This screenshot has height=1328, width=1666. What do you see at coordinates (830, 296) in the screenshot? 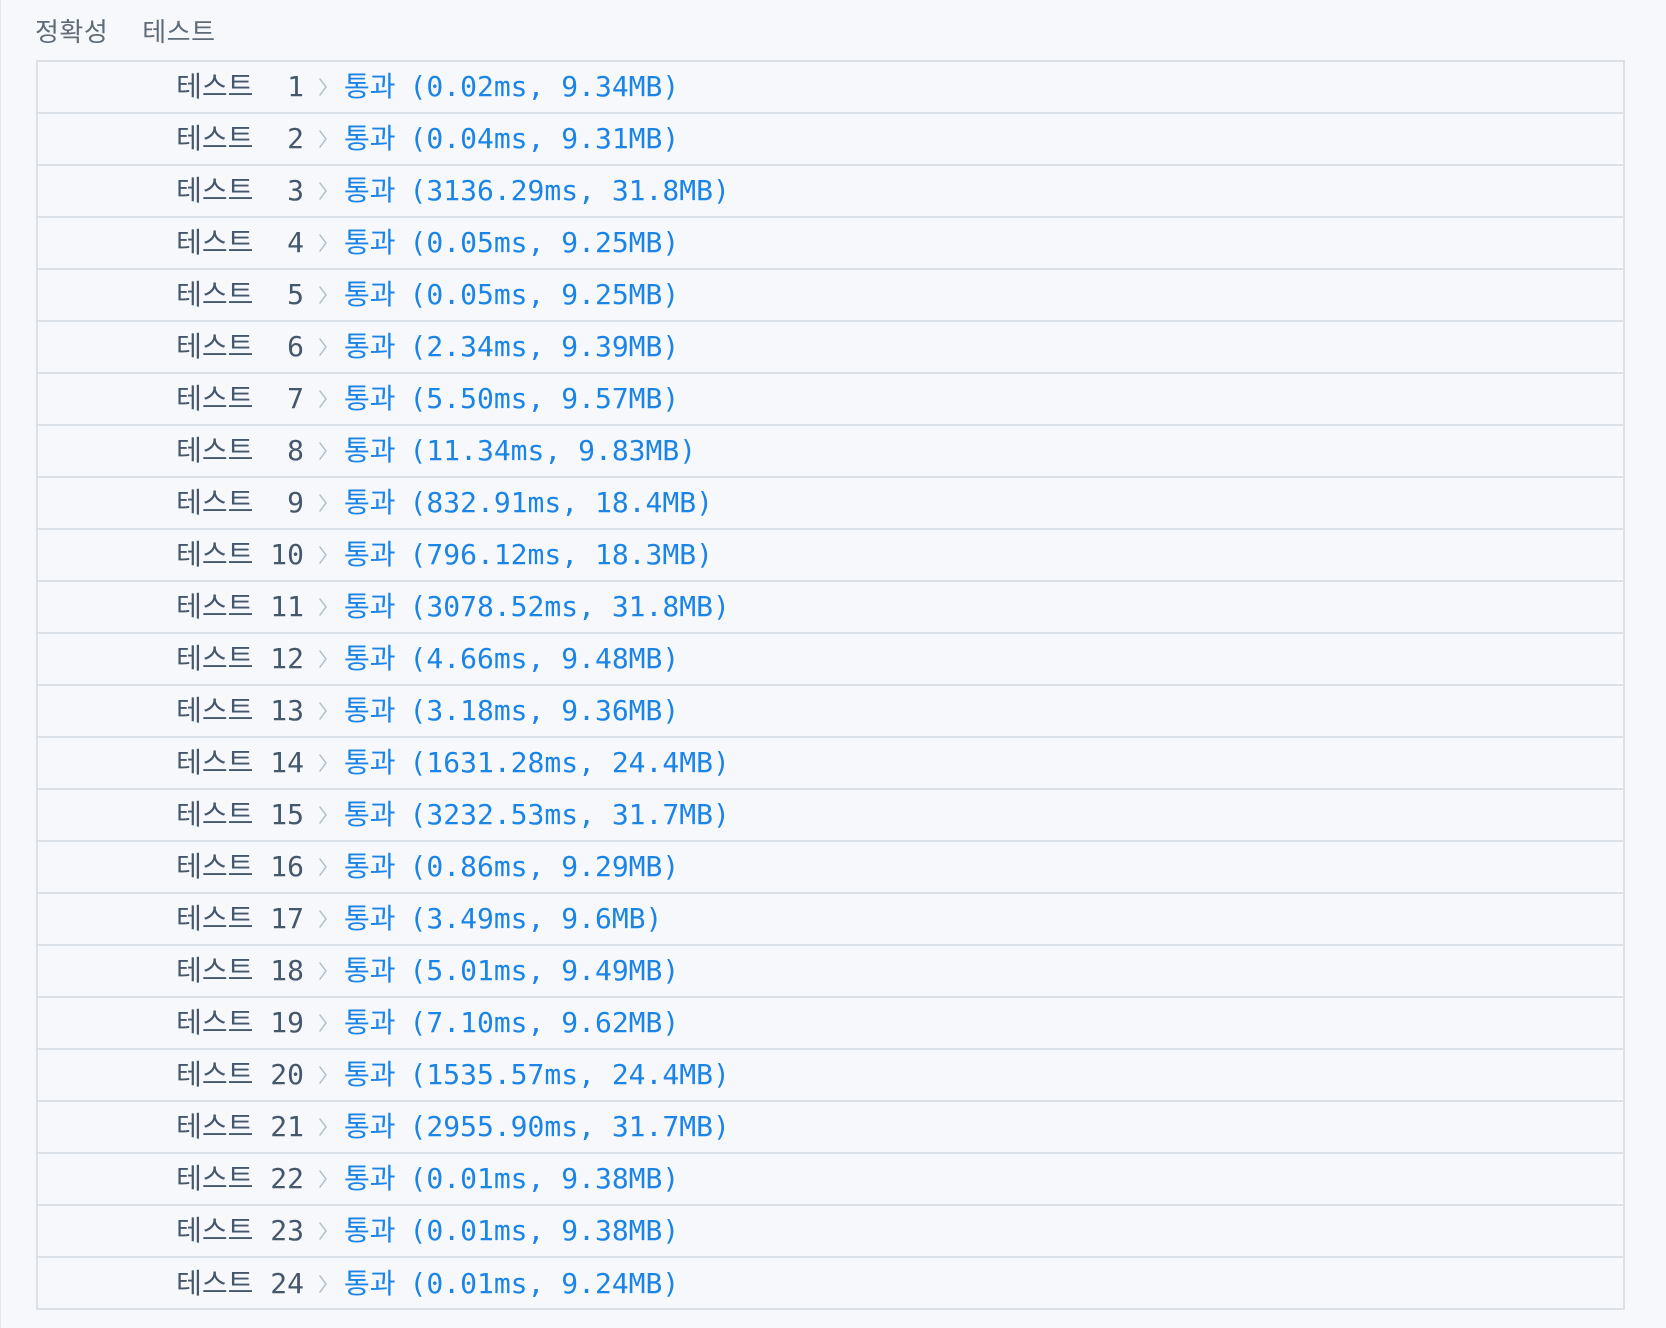
I see `test-result-row: 테스트 5 통과 (0.05ms, 9.25MB)` at bounding box center [830, 296].